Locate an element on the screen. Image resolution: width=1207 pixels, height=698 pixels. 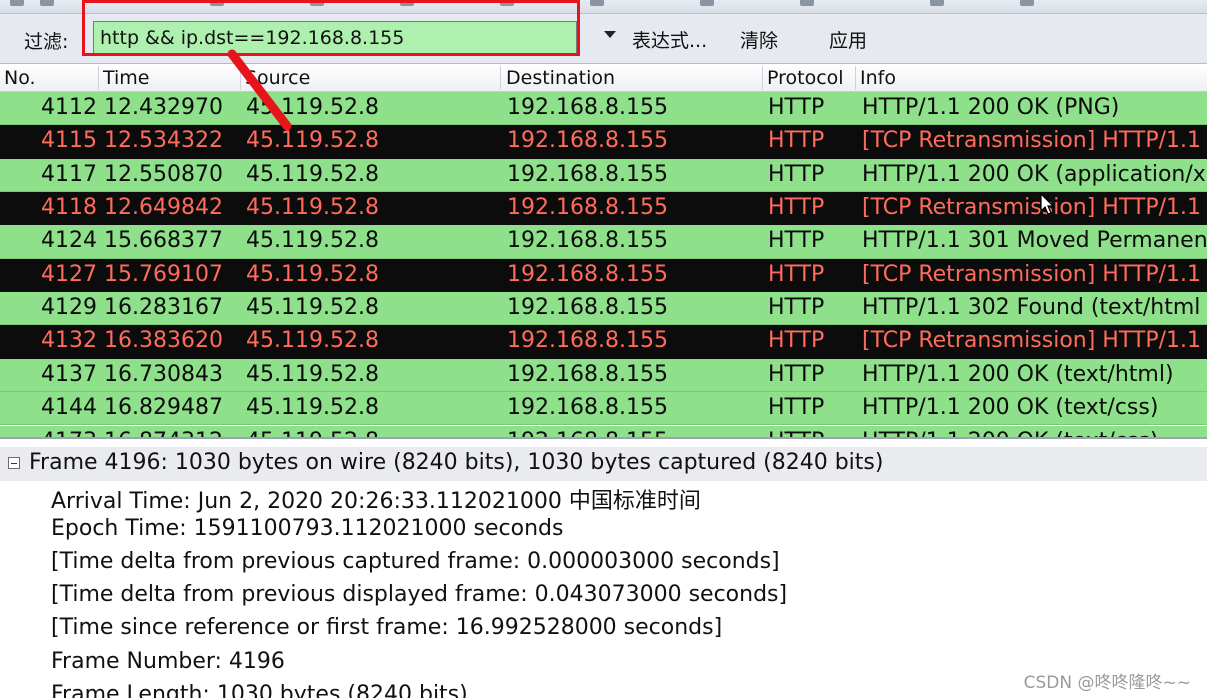
filter-label: 过滤: is located at coordinates (46, 42).